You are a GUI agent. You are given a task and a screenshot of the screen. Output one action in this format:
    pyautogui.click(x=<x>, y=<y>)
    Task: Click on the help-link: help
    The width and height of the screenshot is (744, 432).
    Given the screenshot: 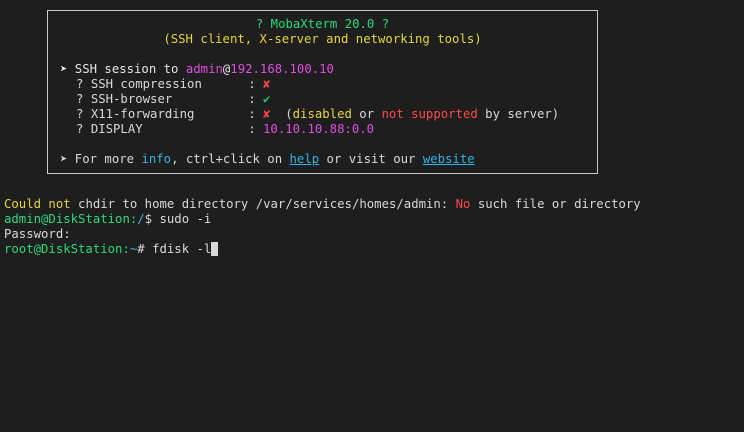 What is the action you would take?
    pyautogui.click(x=305, y=159)
    